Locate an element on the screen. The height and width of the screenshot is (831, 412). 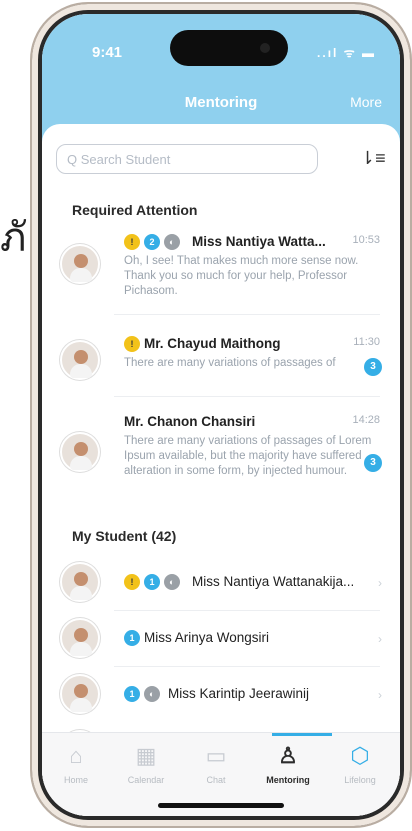
list-item: ! 1 ◐ Miss Nantiya Wattanakija... › is located at coordinates (221, 584).